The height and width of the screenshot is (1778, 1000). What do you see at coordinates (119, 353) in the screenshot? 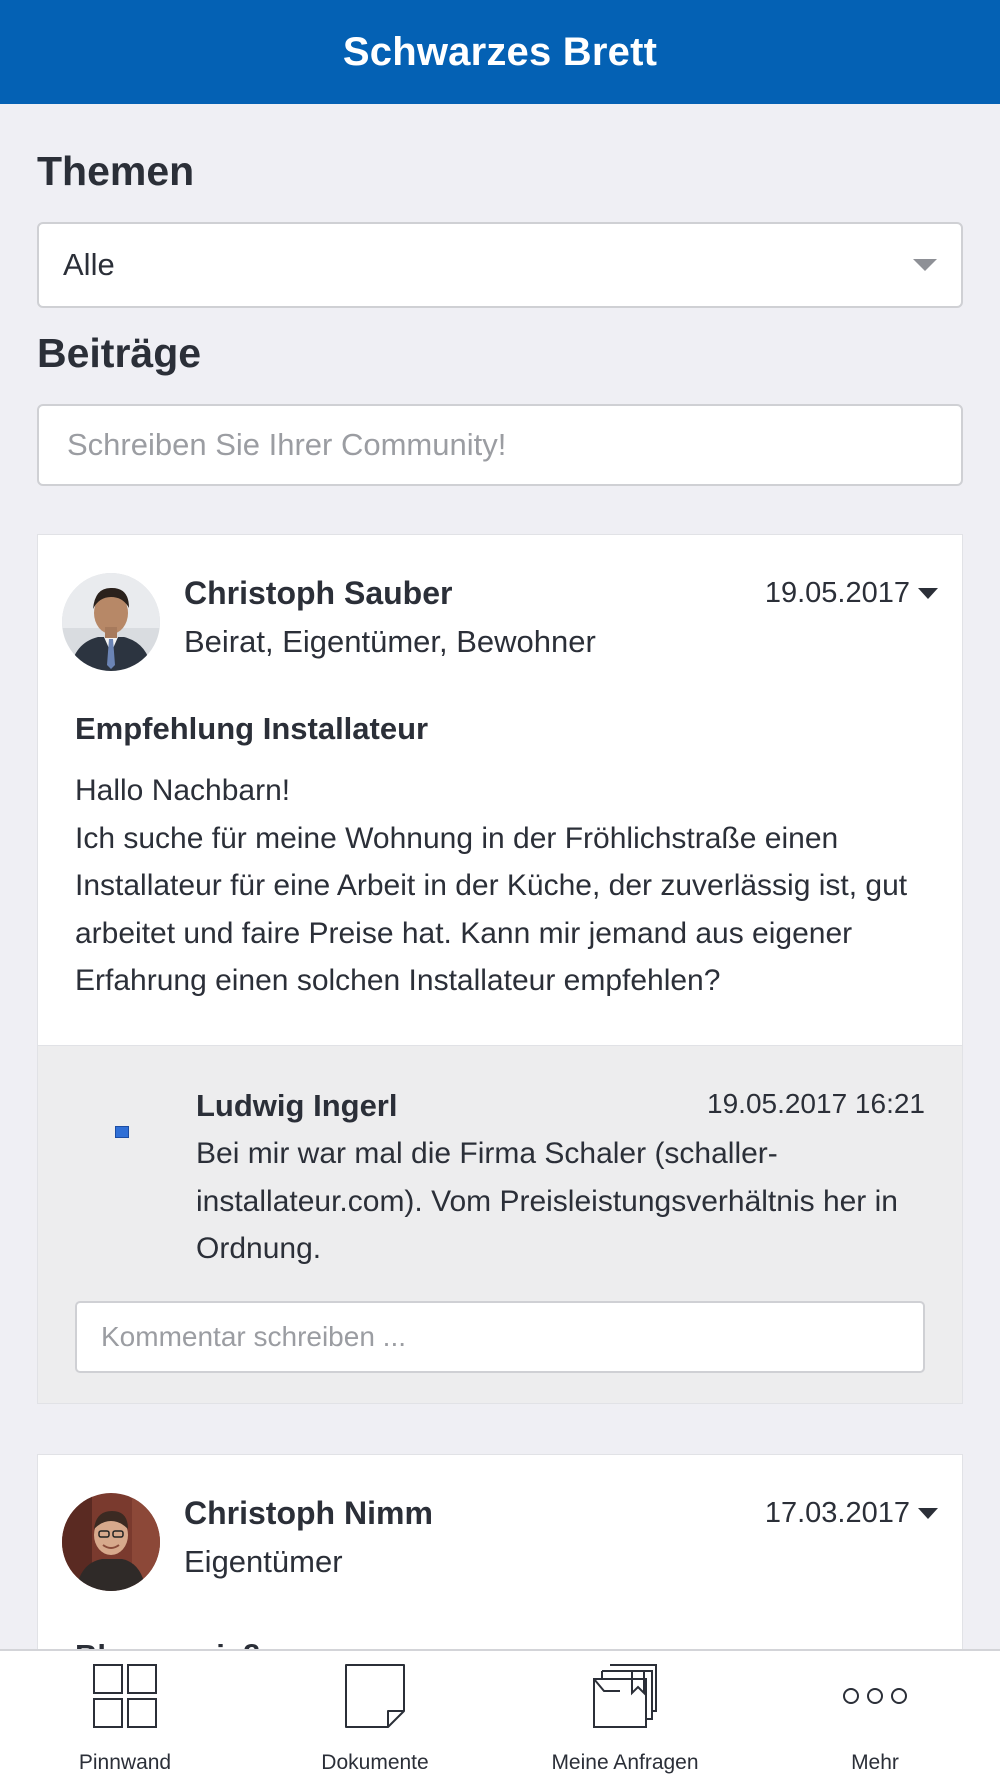
I see `posts-heading: Beiträge` at bounding box center [119, 353].